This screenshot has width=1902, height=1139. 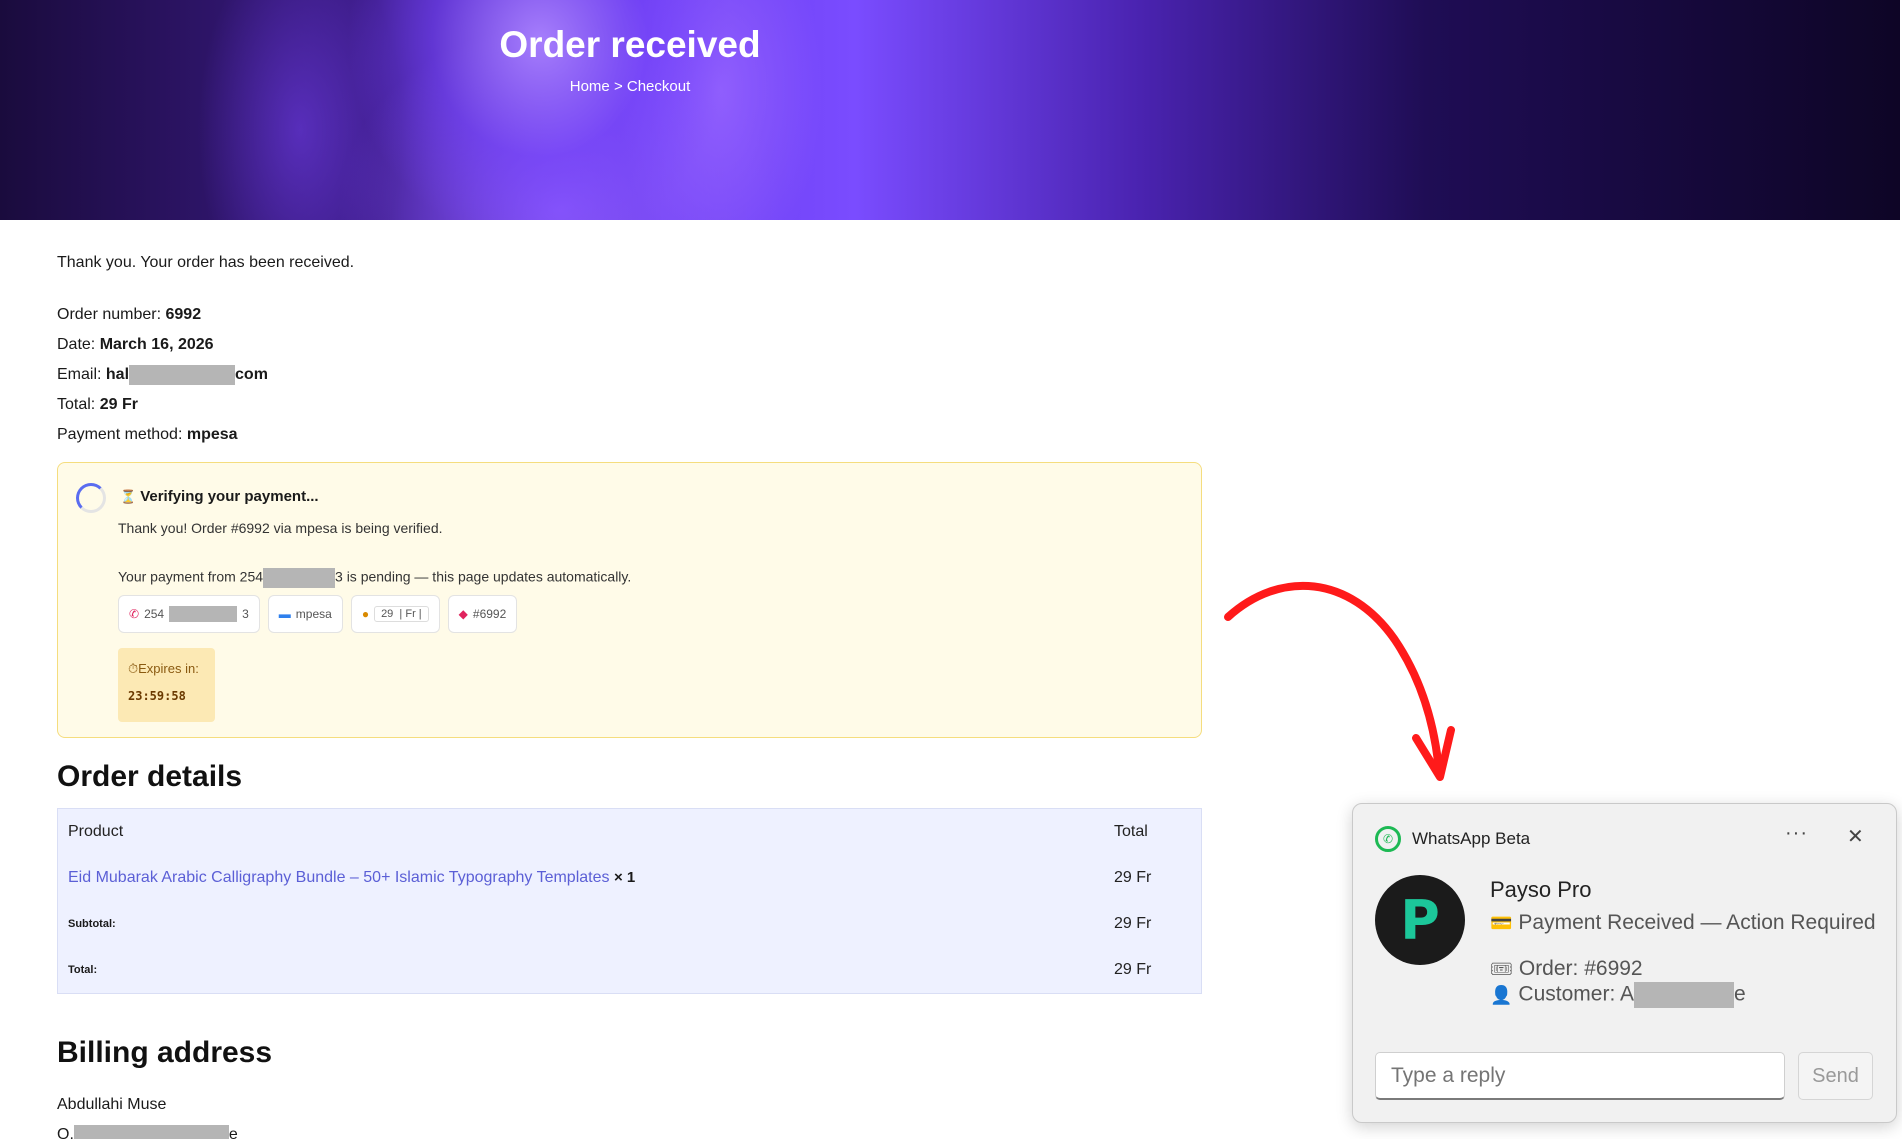 I want to click on phone-chip-start: 254, so click(x=154, y=614).